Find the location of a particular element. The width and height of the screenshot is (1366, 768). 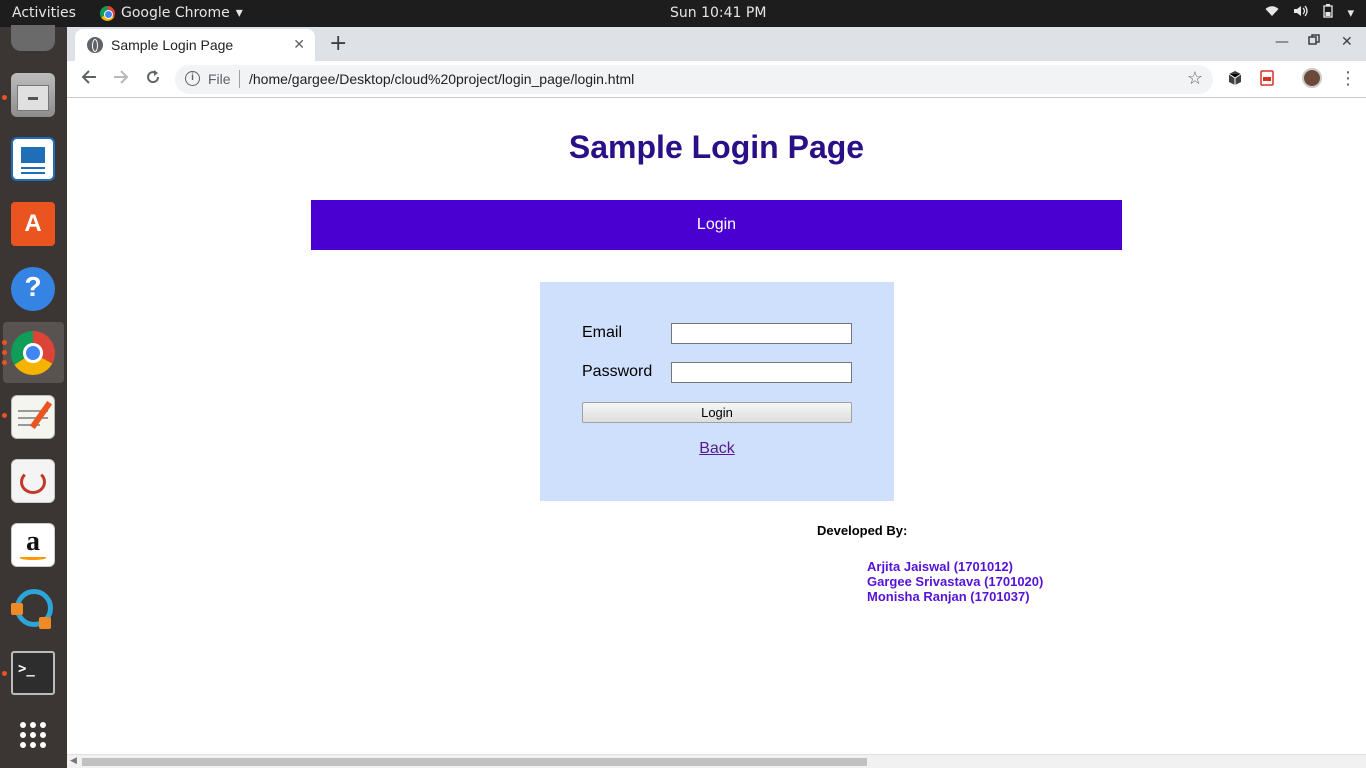

developed-by-heading: Developed By: is located at coordinates (862, 530).